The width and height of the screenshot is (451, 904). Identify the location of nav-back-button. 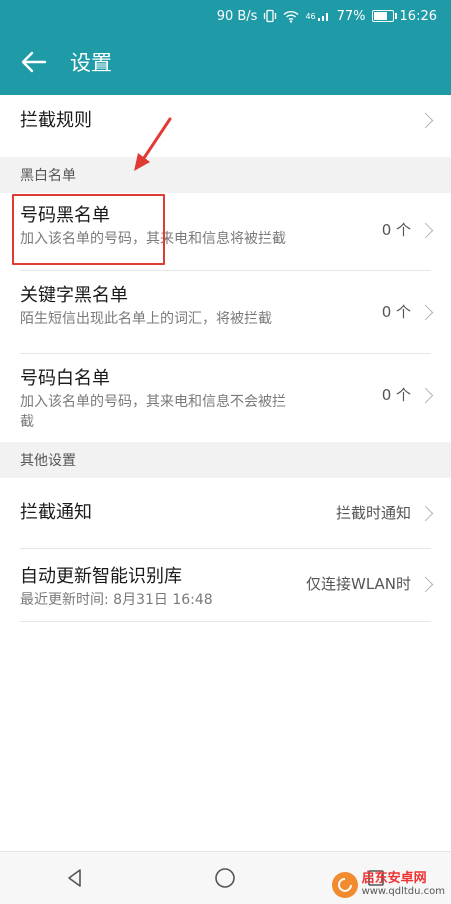
(75, 878).